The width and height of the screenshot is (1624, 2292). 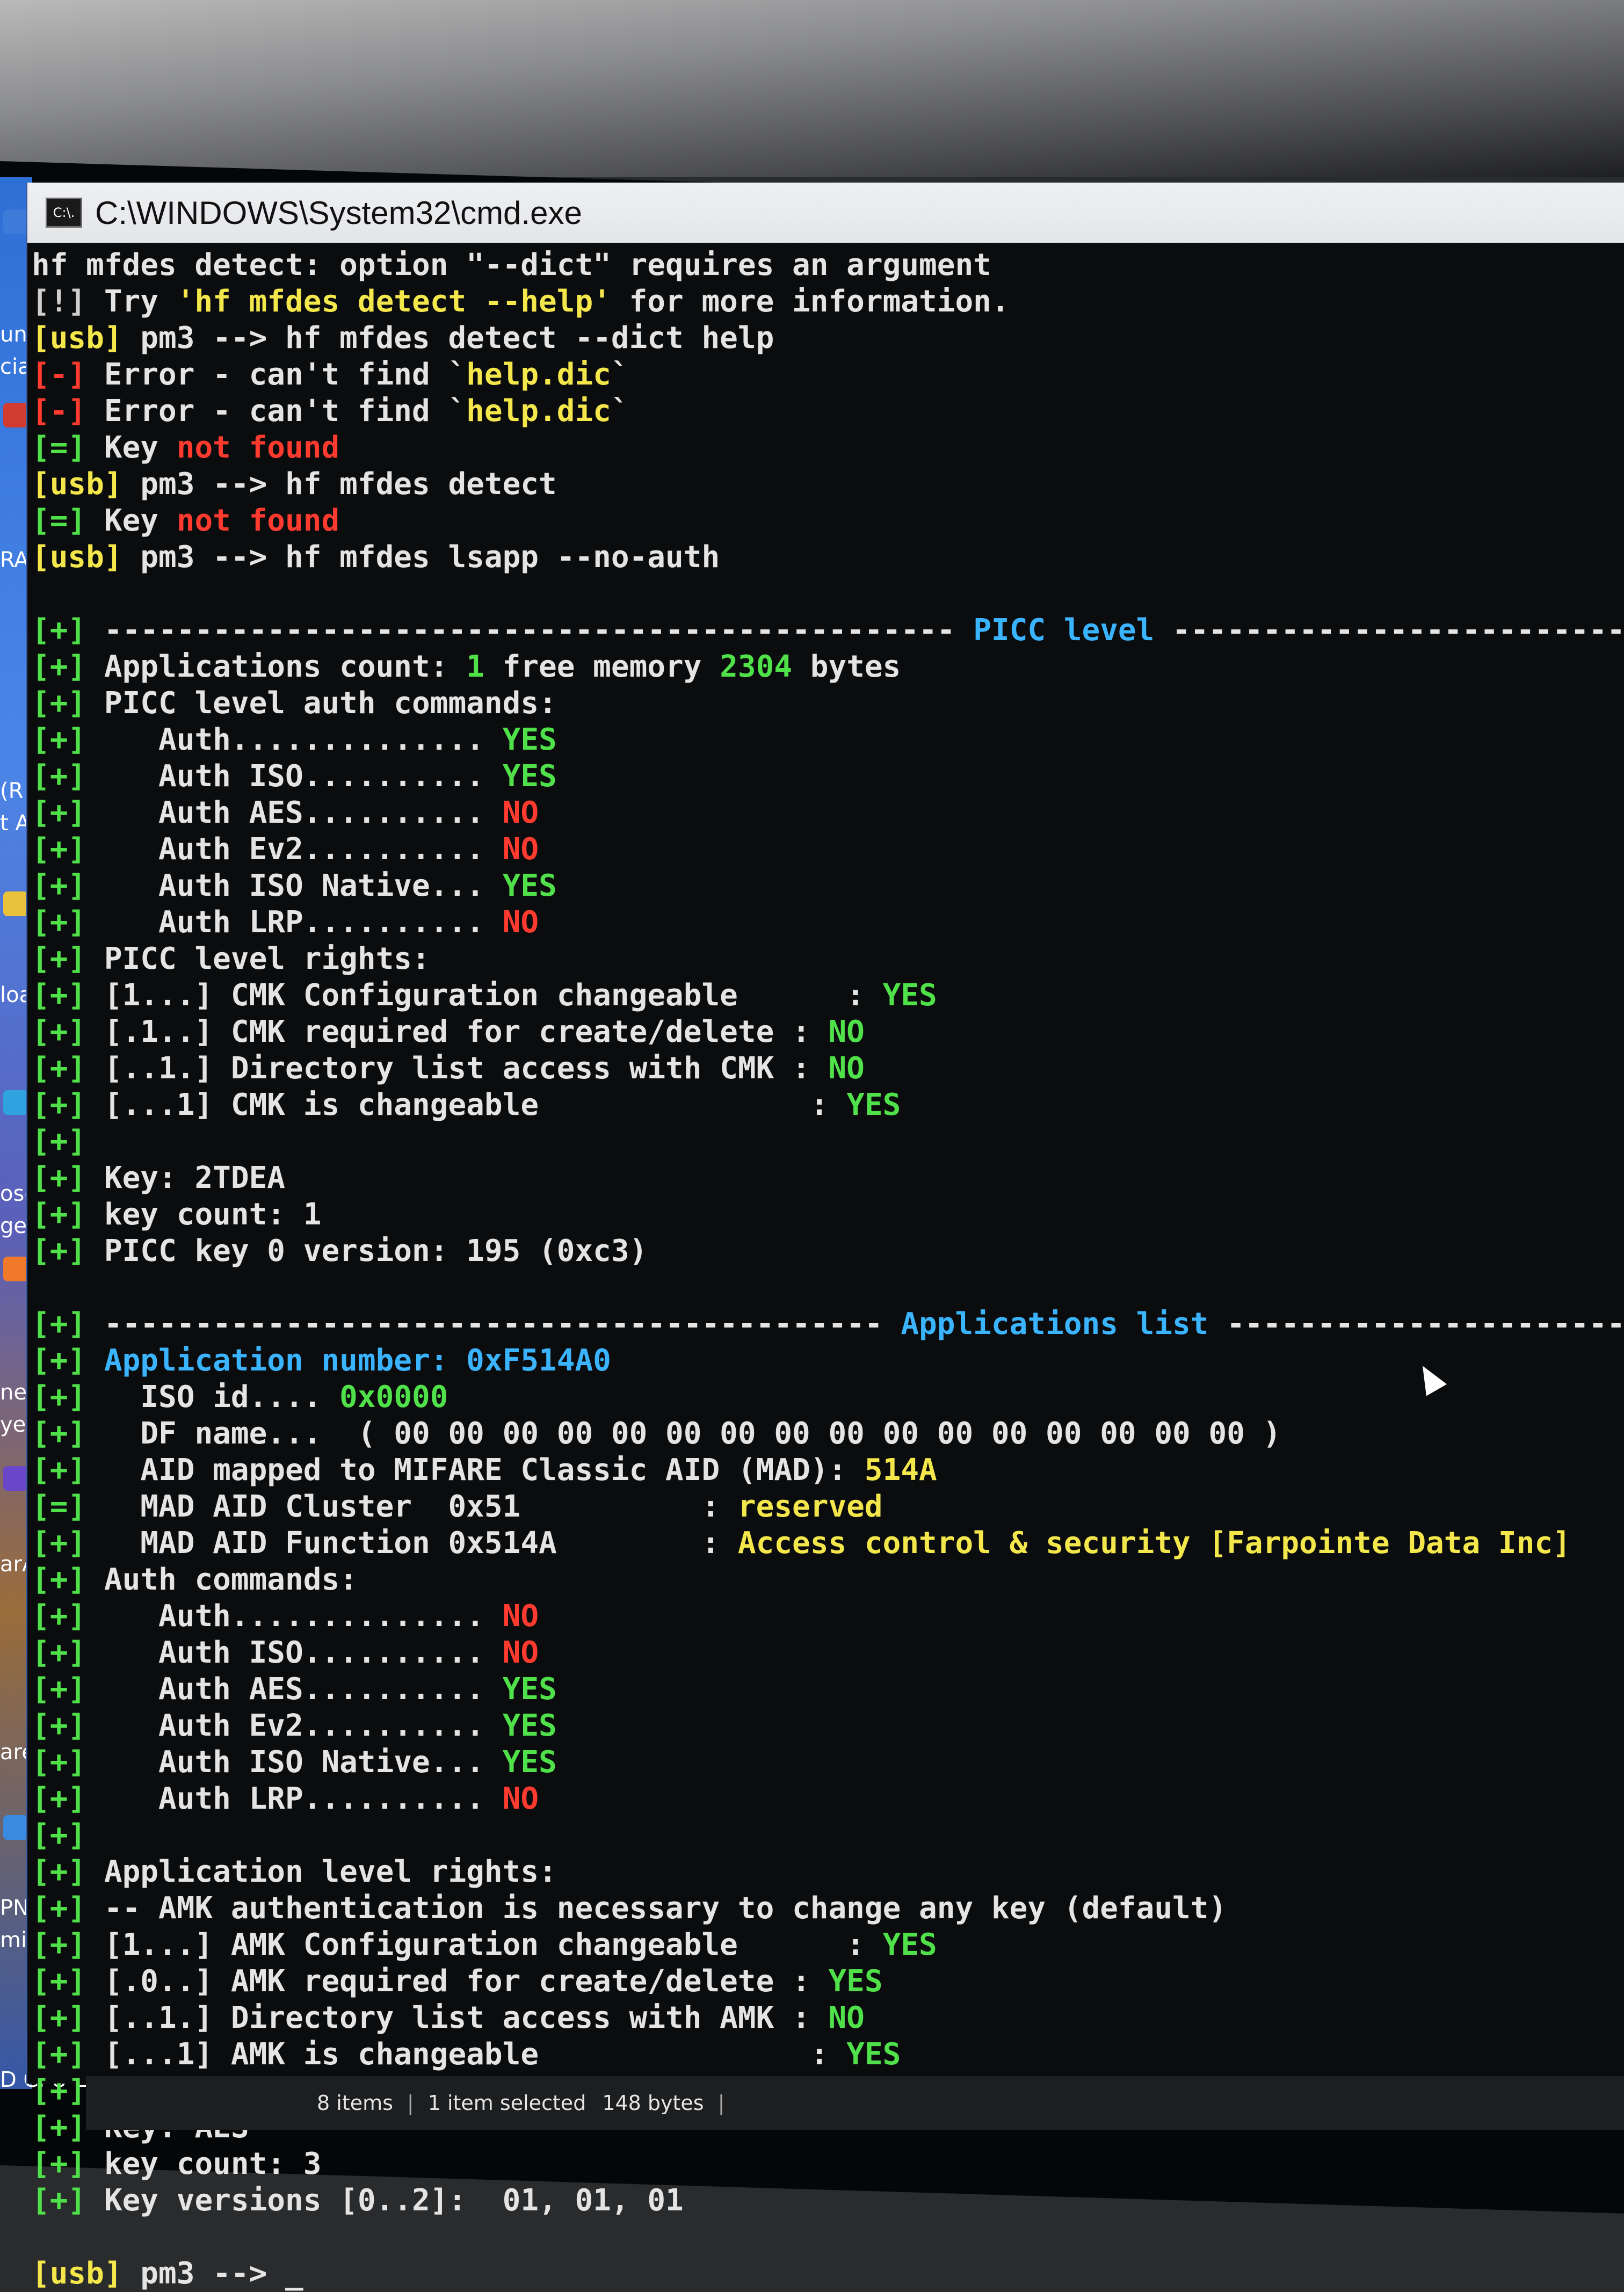 What do you see at coordinates (276, 411) in the screenshot?
I see `terminal-text: Error - can't find `` at bounding box center [276, 411].